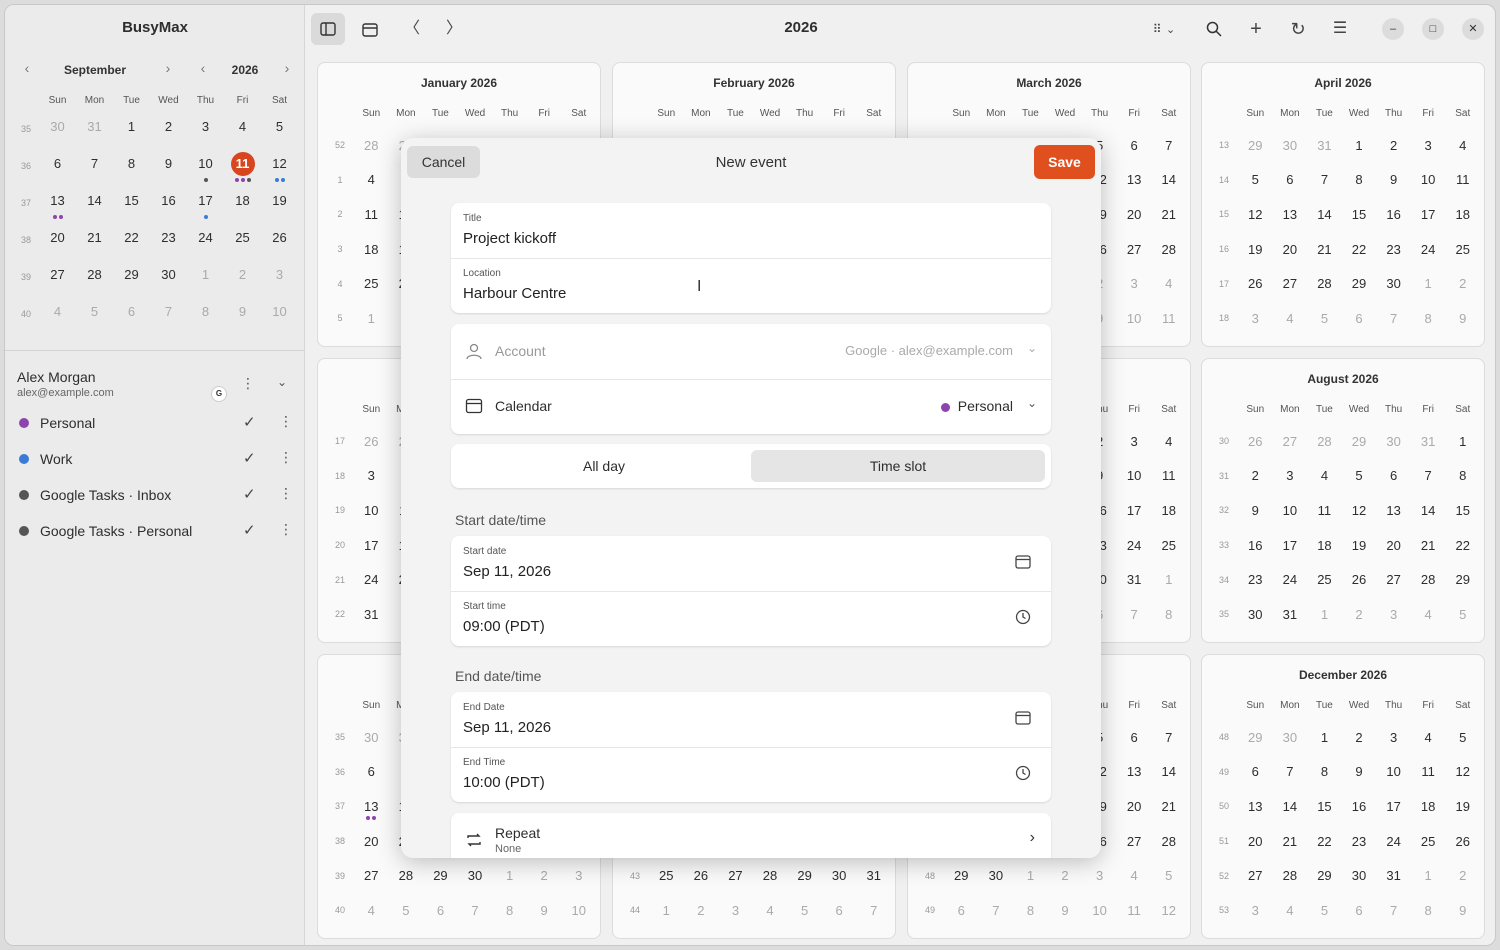 This screenshot has width=1500, height=950. What do you see at coordinates (1290, 806) in the screenshot?
I see `month-day: 14` at bounding box center [1290, 806].